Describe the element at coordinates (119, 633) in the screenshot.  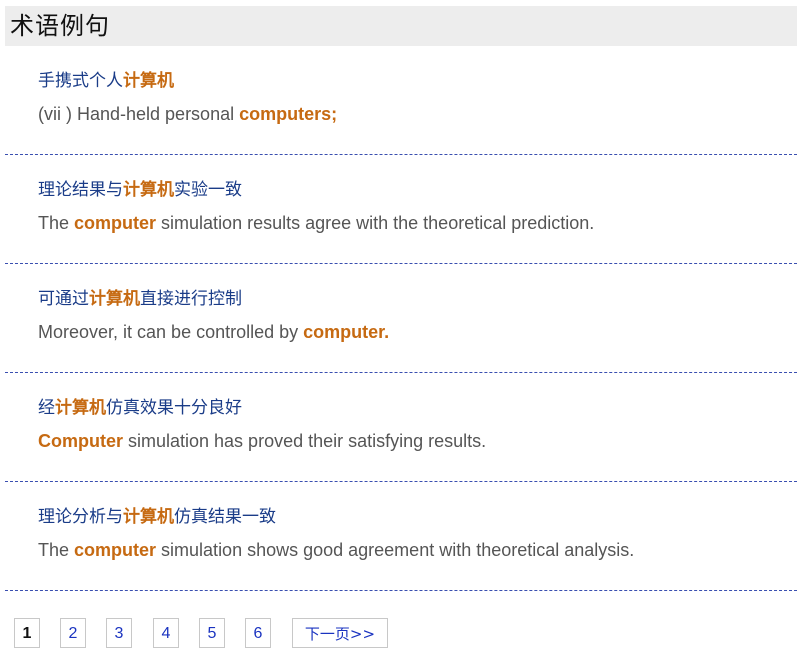
I see `page-link-3: 3` at that location.